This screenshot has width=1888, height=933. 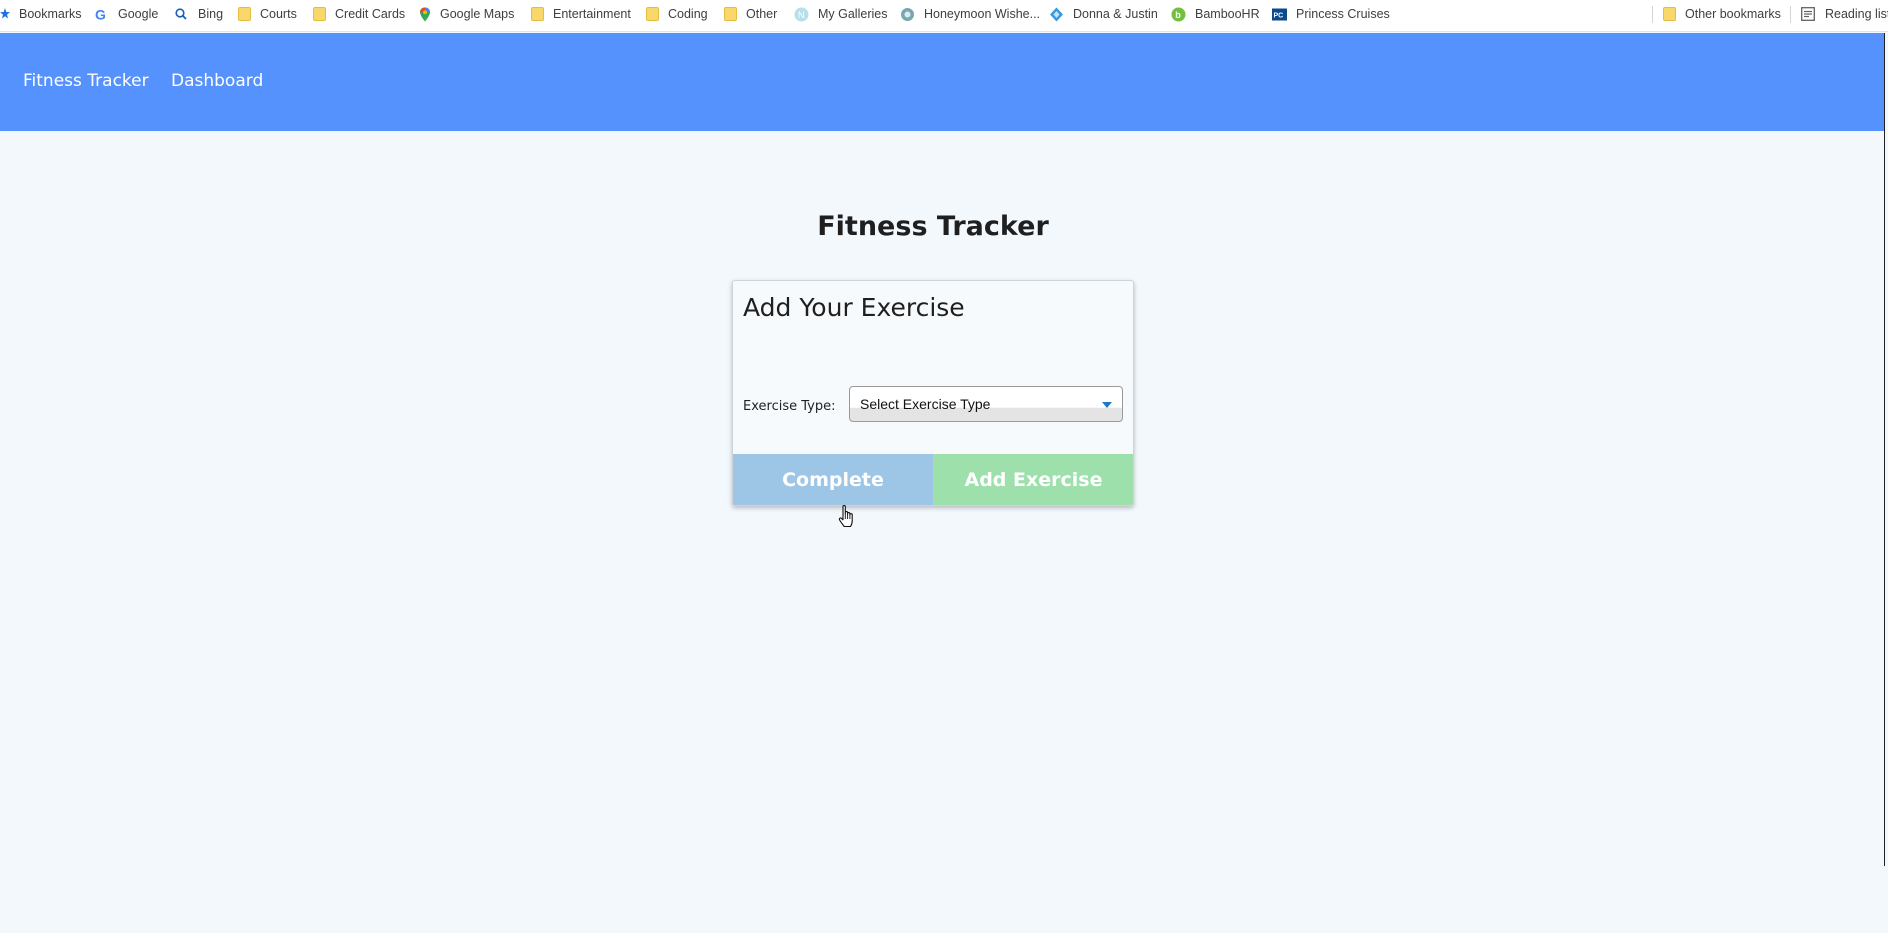 I want to click on svg-text: N, so click(x=801, y=15).